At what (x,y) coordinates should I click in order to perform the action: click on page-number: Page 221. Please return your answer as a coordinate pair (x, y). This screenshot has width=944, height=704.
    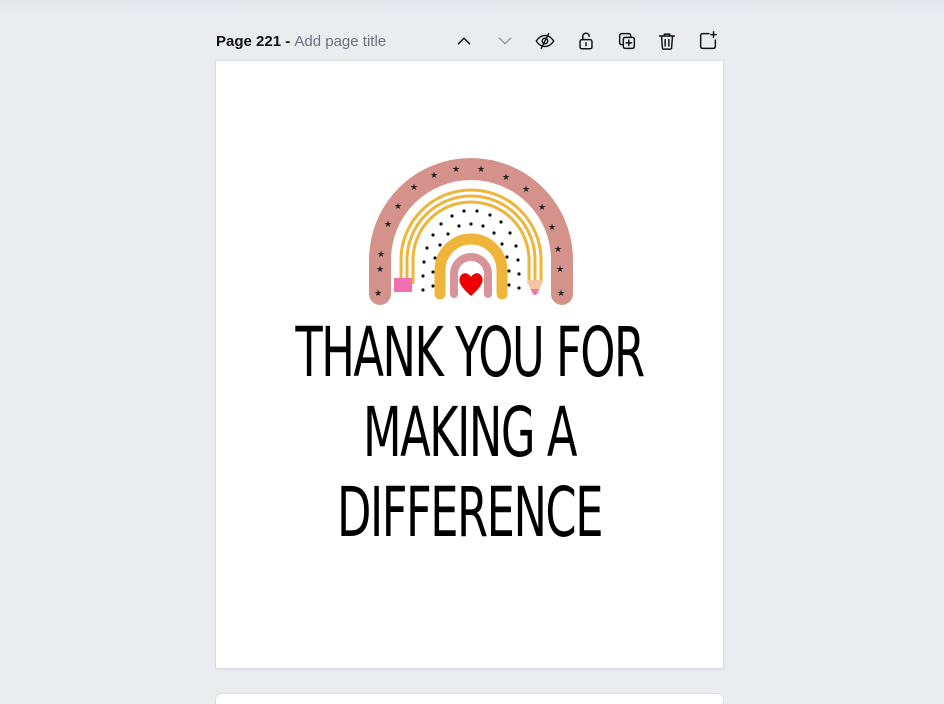
    Looking at the image, I should click on (249, 41).